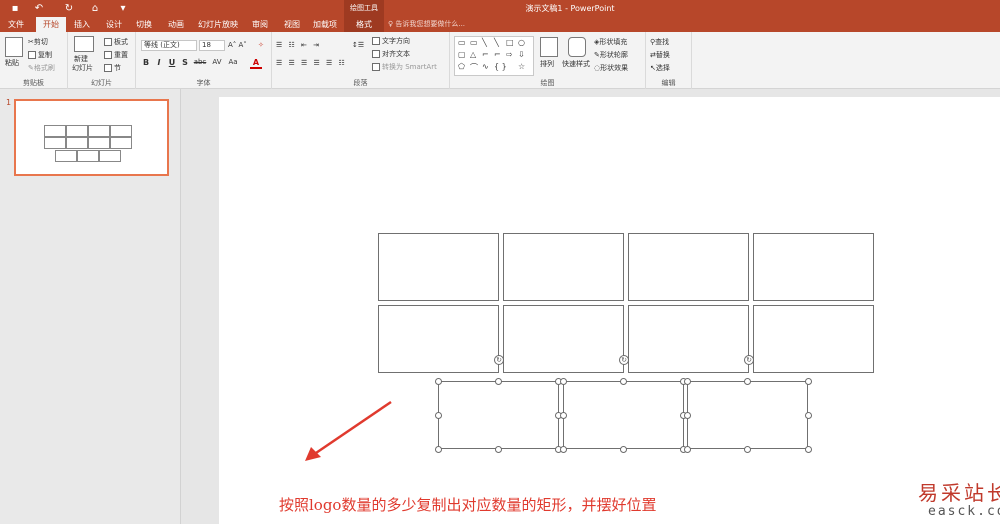 Image resolution: width=1000 pixels, height=524 pixels. I want to click on paste-icon, so click(14, 47).